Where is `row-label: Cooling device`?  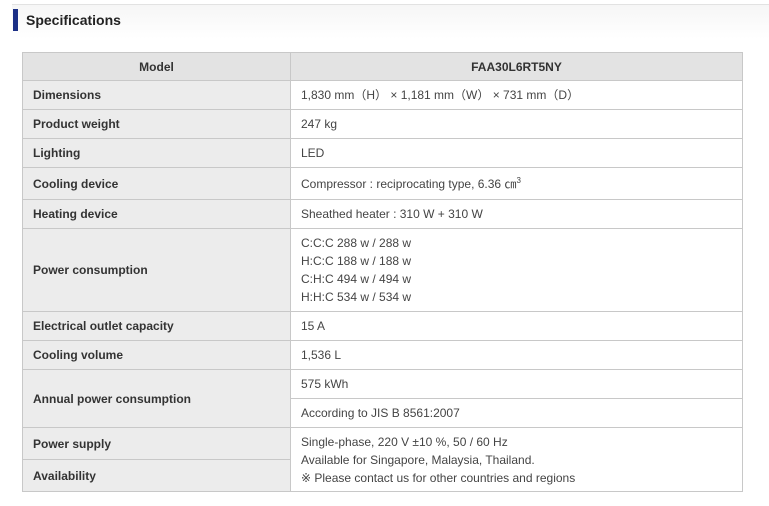 row-label: Cooling device is located at coordinates (156, 183).